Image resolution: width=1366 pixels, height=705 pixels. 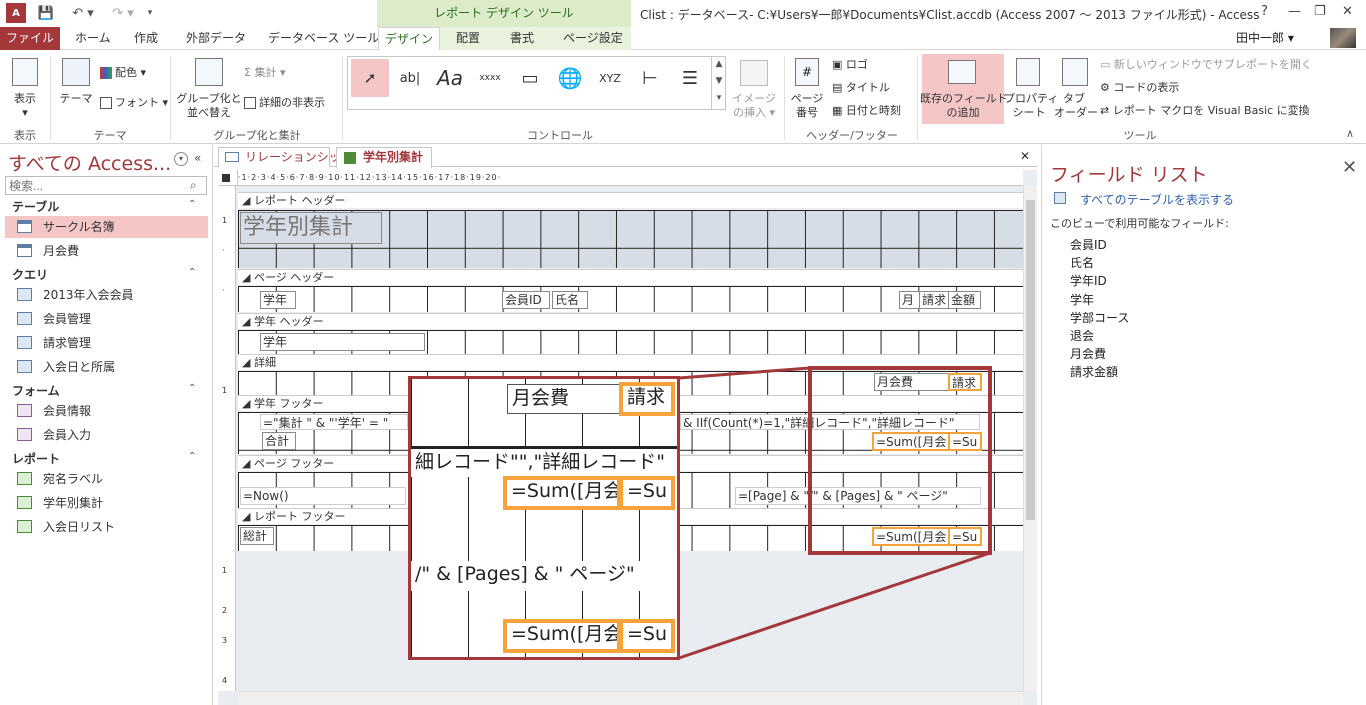 I want to click on convert-macros-button: ⇄ レポート マクロを Visual Basic に変換, so click(x=1230, y=111).